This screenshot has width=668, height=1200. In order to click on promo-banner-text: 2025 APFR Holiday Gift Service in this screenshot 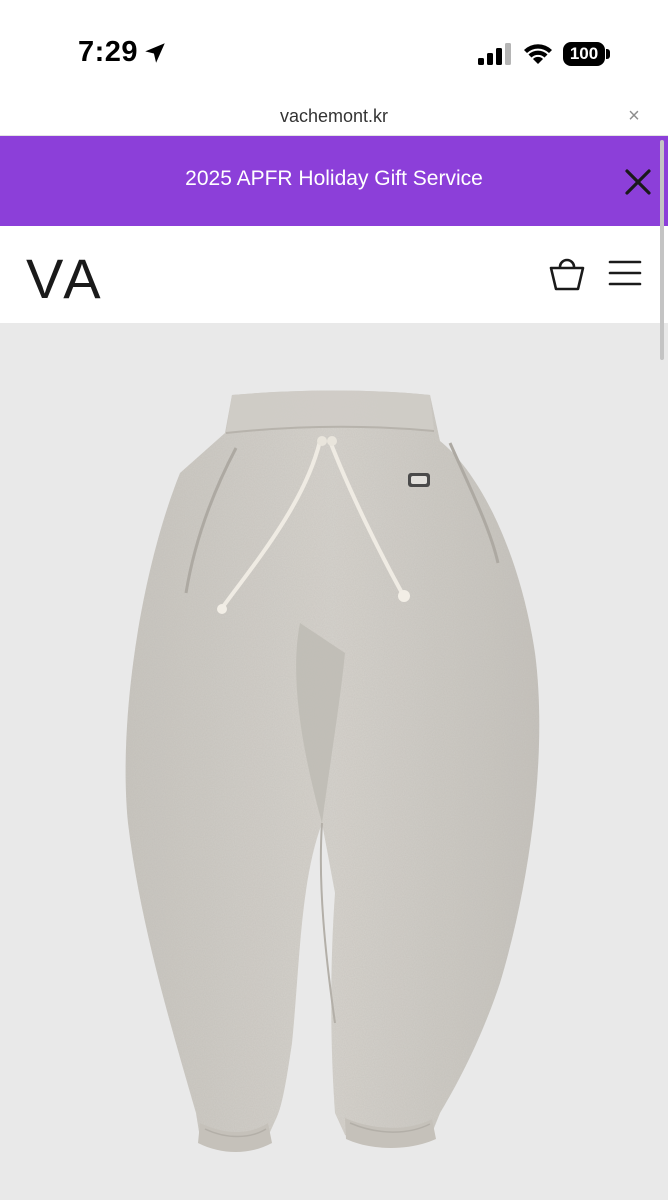, I will do `click(334, 179)`.